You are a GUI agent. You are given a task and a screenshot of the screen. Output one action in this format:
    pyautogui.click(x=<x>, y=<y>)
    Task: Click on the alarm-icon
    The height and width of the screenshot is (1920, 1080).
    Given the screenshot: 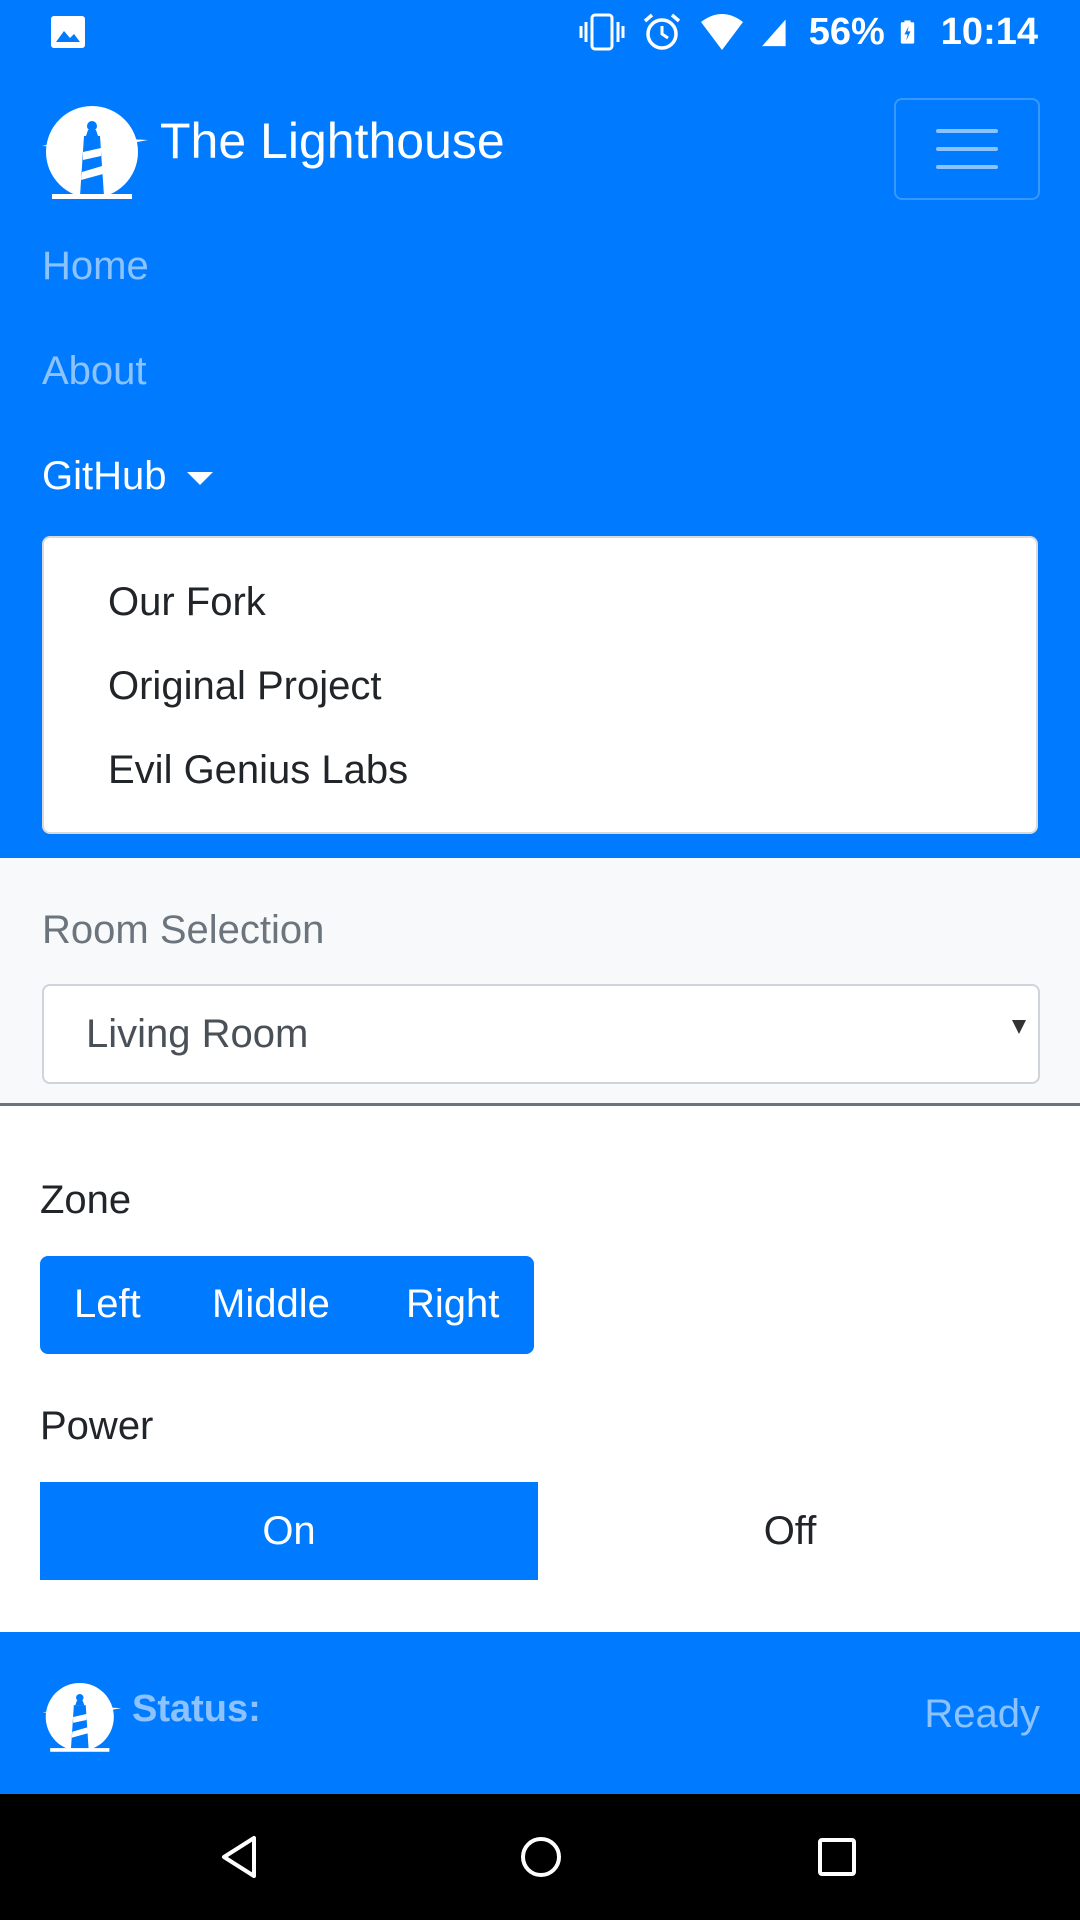 What is the action you would take?
    pyautogui.click(x=661, y=31)
    